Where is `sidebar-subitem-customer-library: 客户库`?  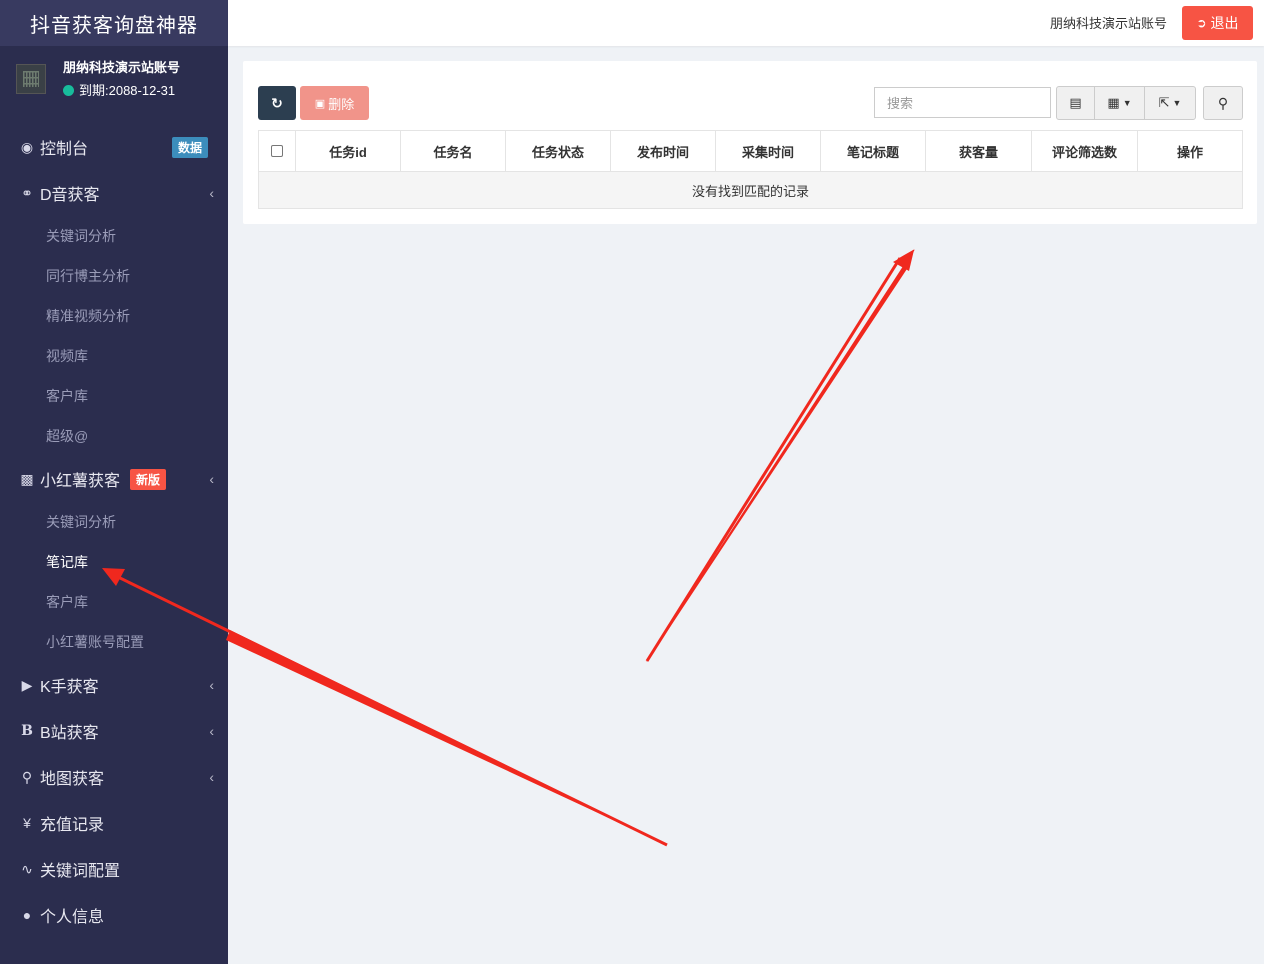 sidebar-subitem-customer-library: 客户库 is located at coordinates (114, 396).